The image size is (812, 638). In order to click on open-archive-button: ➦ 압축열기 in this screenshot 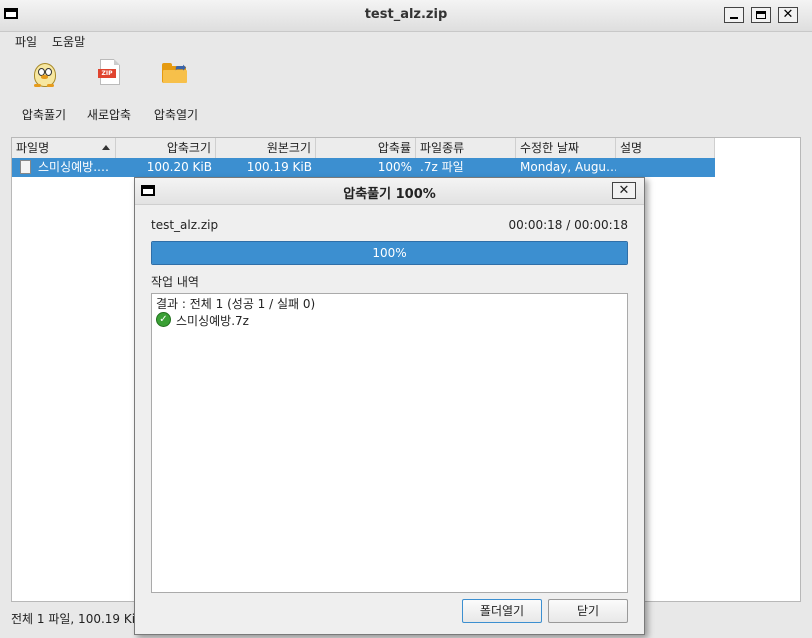, I will do `click(176, 90)`.